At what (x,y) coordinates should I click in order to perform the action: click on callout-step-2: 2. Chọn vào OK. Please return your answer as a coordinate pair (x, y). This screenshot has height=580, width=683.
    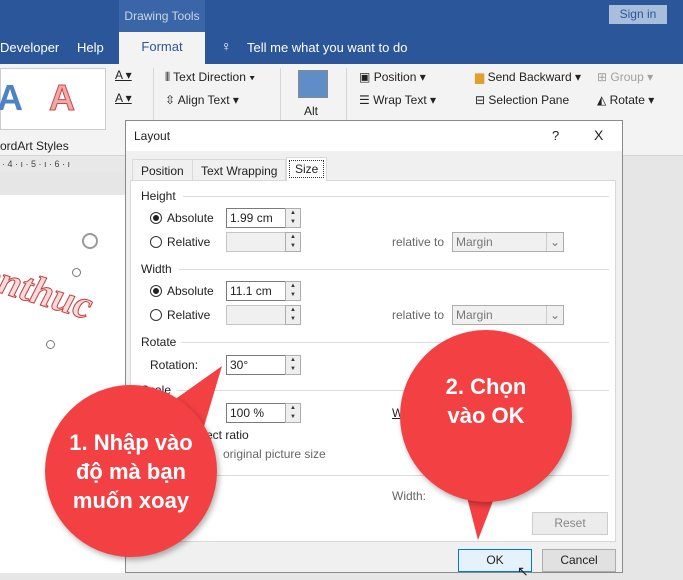
    Looking at the image, I should click on (486, 416).